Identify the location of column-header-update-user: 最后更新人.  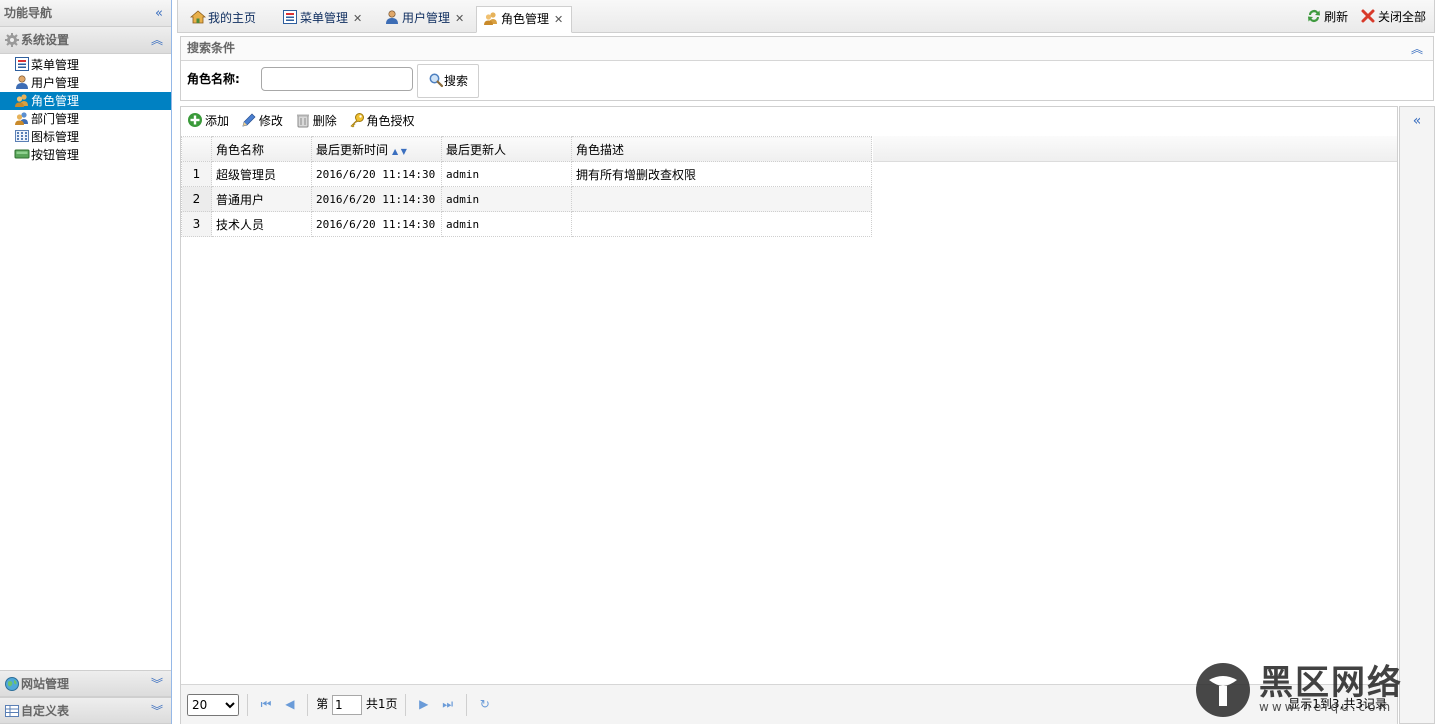
(506, 149).